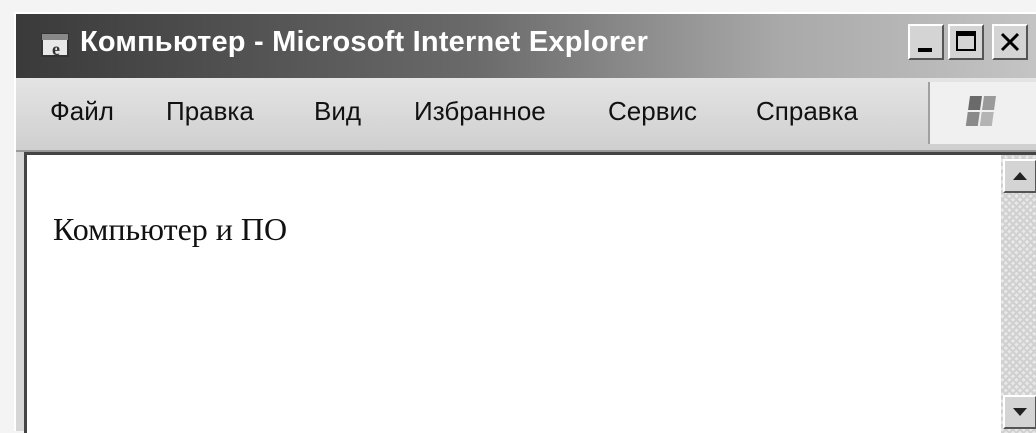 This screenshot has width=1036, height=433. Describe the element at coordinates (926, 42) in the screenshot. I see `minimize-button` at that location.